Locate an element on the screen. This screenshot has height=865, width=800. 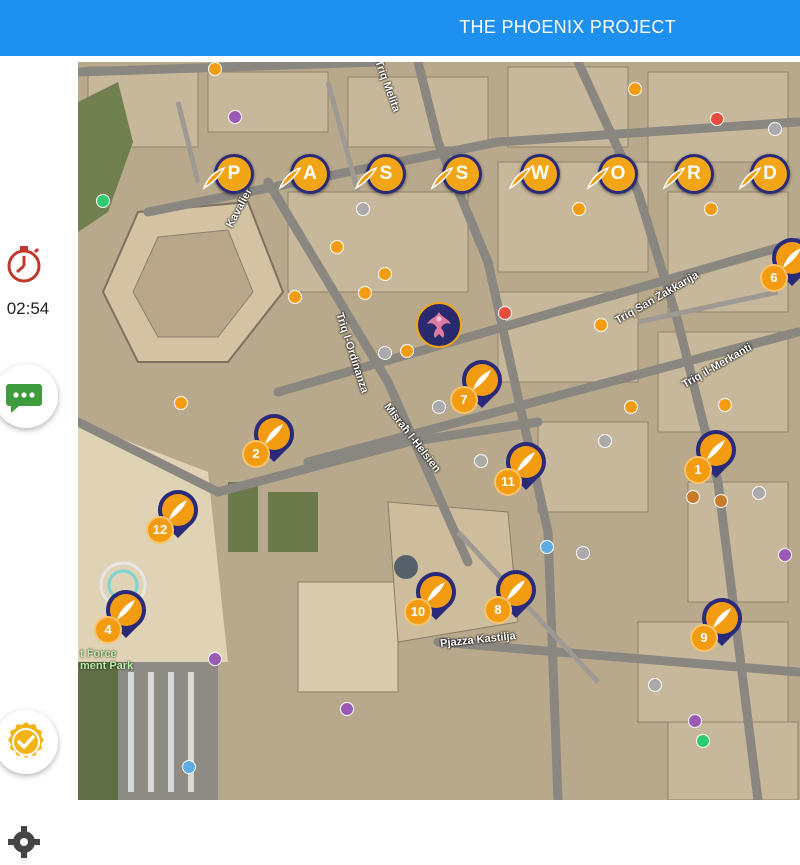
app-header: THE PHOENIX PROJECT is located at coordinates (400, 28).